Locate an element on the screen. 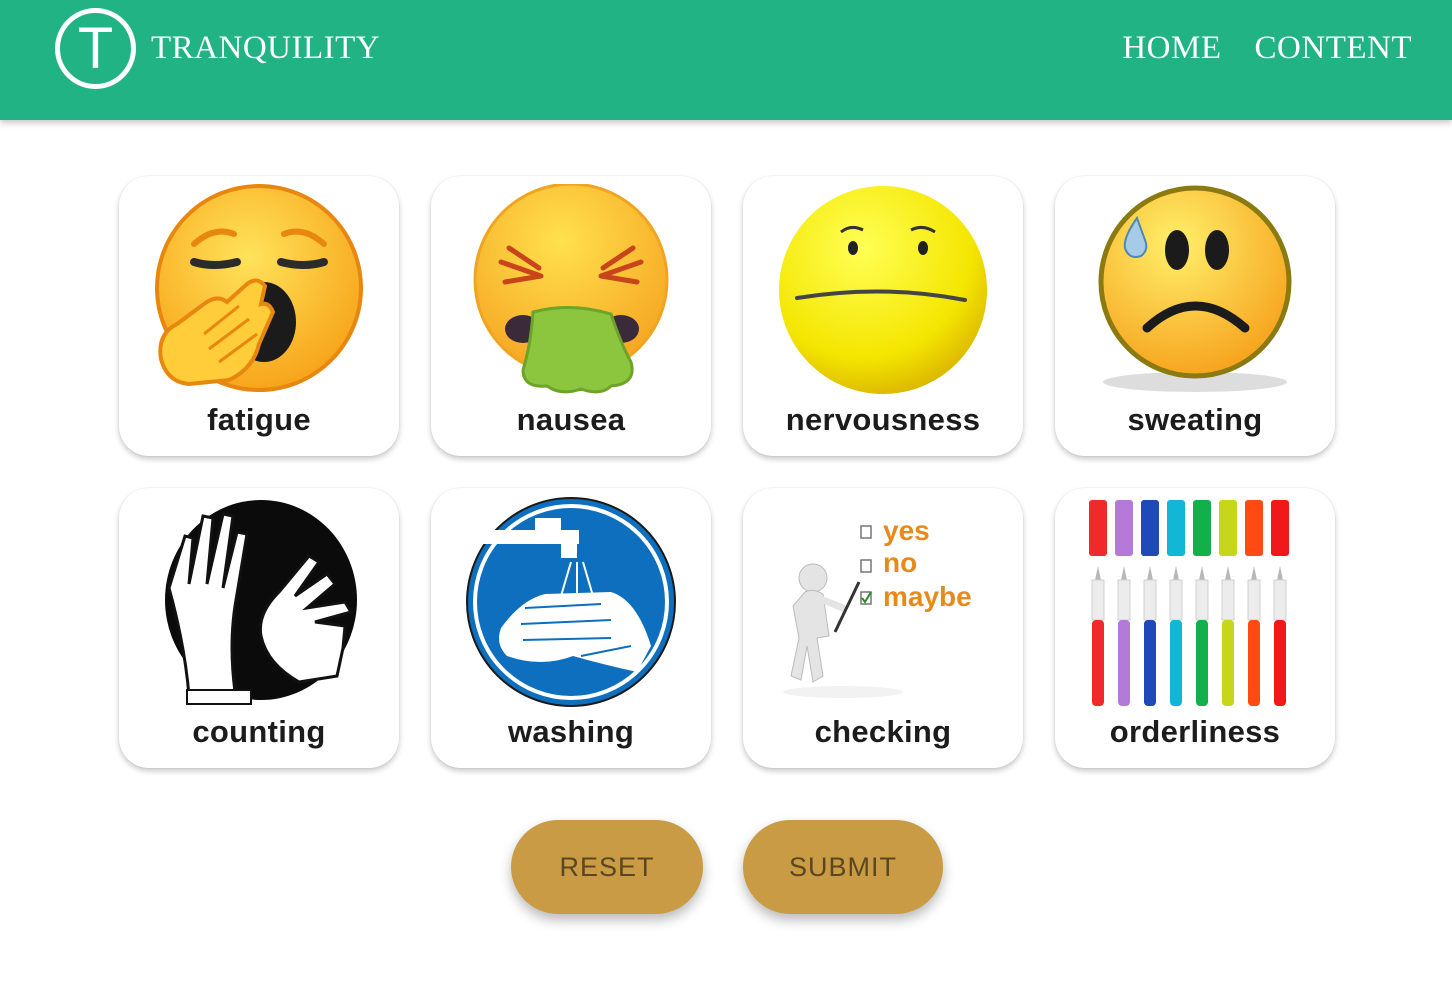  symptom-card-fatigue: fatigue is located at coordinates (259, 316).